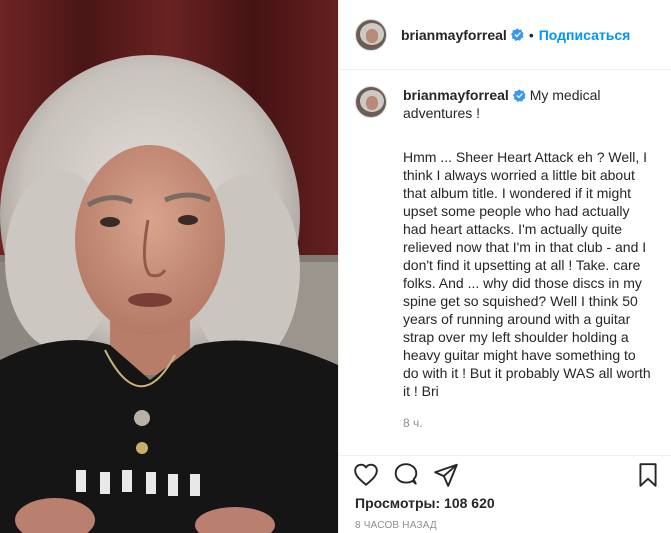 This screenshot has width=671, height=533. What do you see at coordinates (366, 475) in the screenshot?
I see `heart-icon` at bounding box center [366, 475].